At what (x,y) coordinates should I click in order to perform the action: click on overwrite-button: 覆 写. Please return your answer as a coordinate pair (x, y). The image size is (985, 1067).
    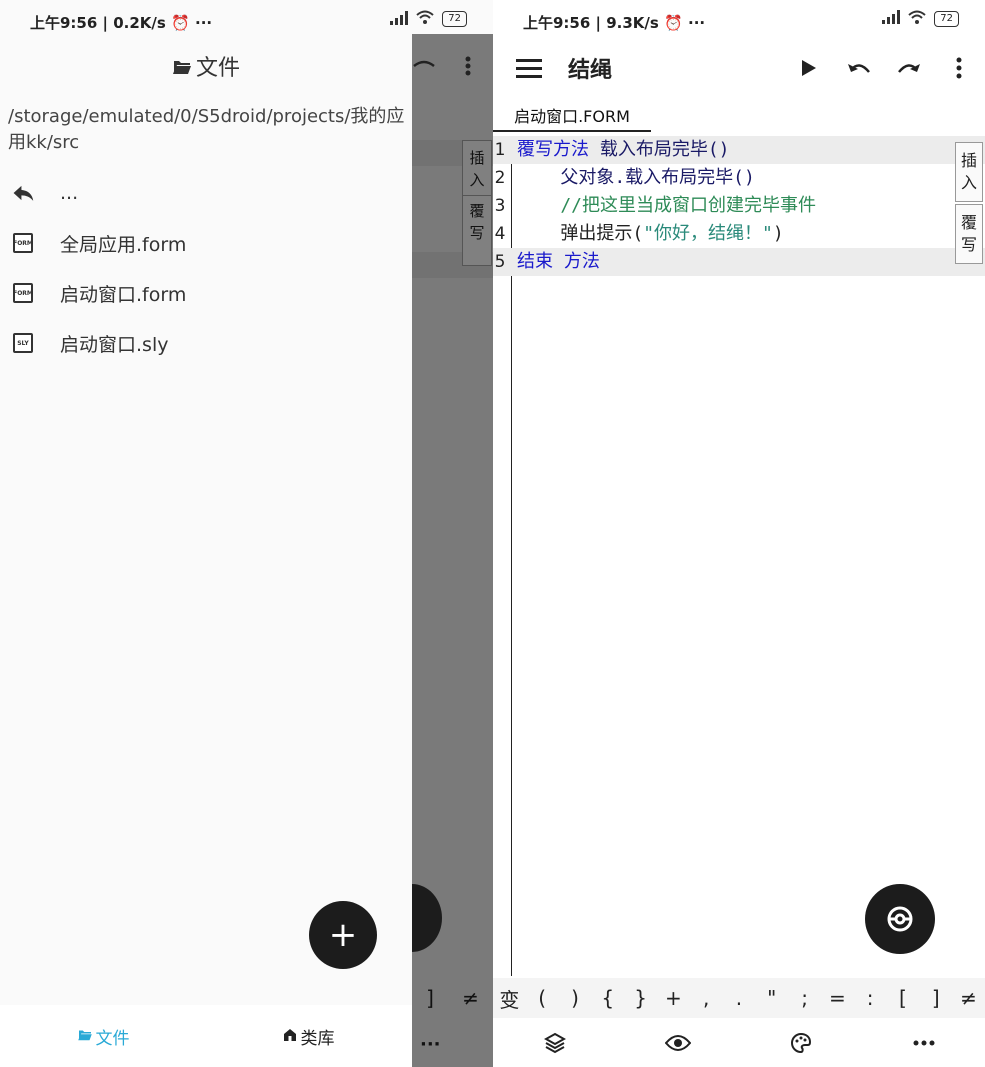
    Looking at the image, I should click on (969, 234).